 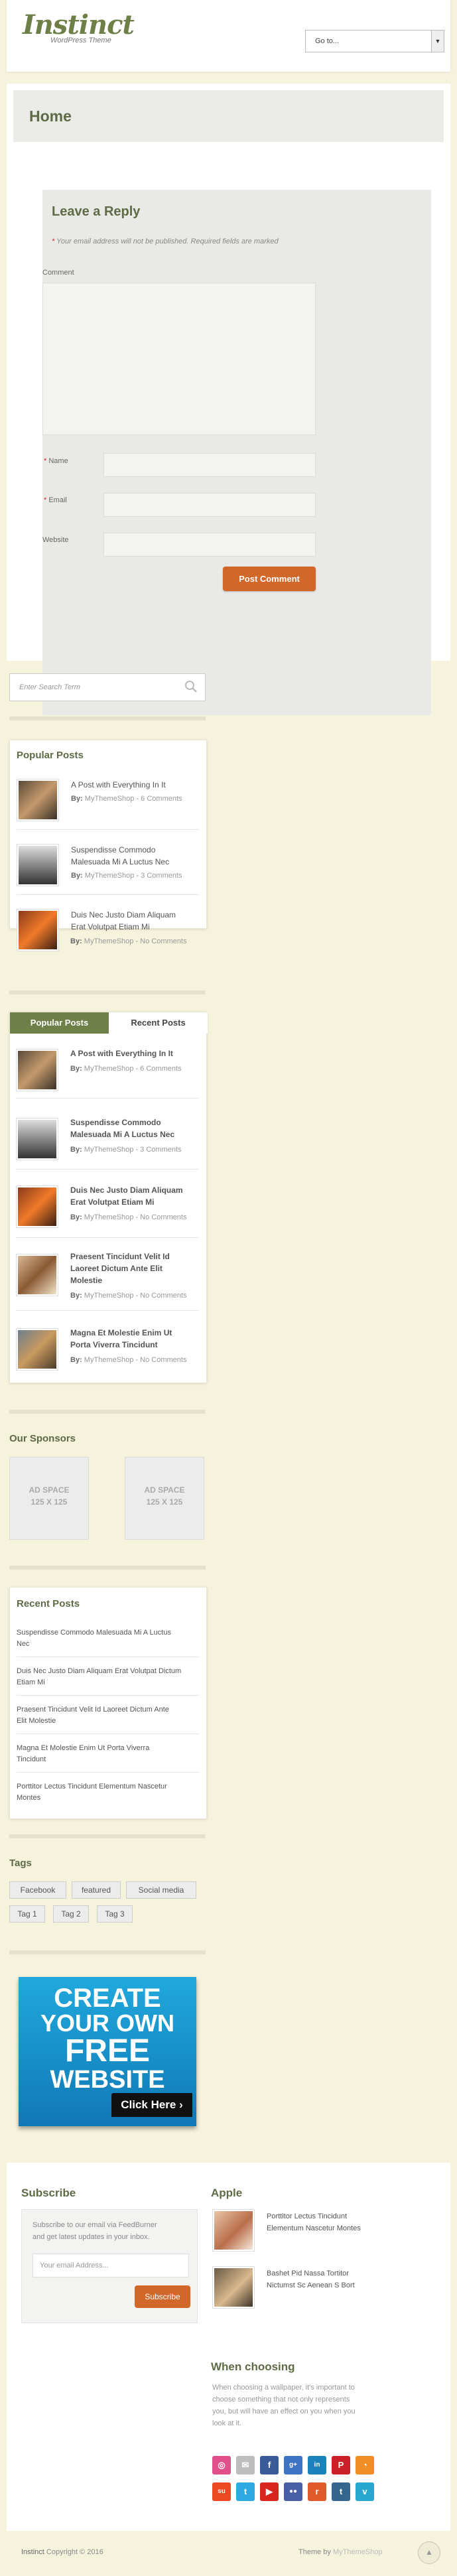 What do you see at coordinates (437, 41) in the screenshot?
I see `chevron-down-icon: ▼` at bounding box center [437, 41].